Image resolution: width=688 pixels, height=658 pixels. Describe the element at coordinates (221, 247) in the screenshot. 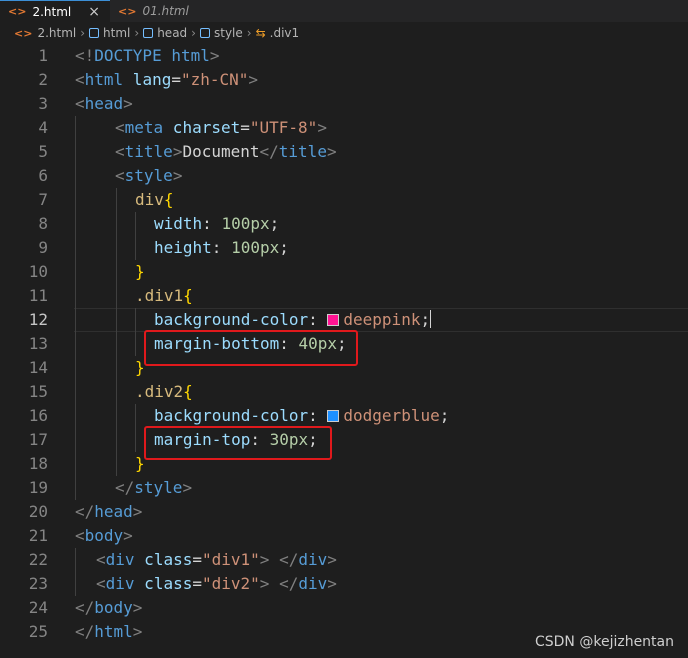

I see `code-text: height: 100px;` at that location.